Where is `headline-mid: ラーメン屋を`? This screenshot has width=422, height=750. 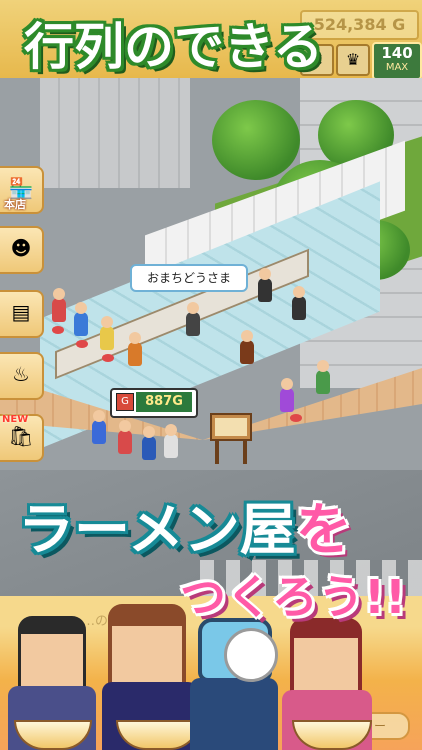 headline-mid: ラーメン屋を is located at coordinates (218, 531).